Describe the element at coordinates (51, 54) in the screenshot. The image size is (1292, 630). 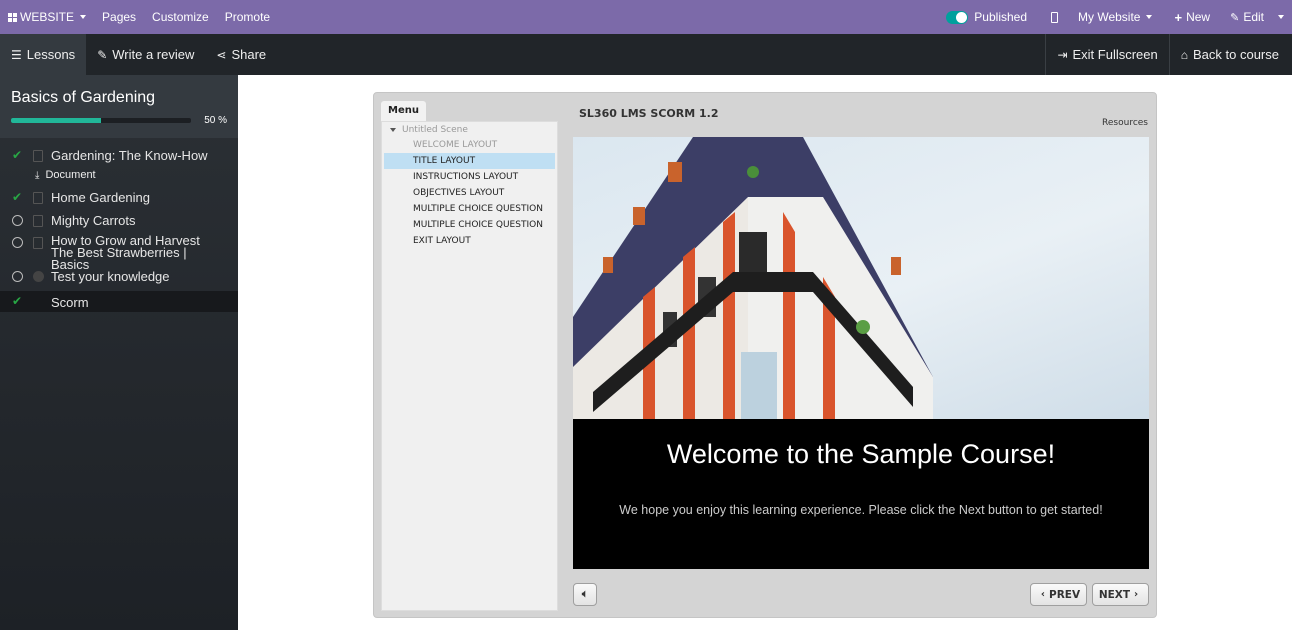
I see `lessons-label: Lessons` at that location.